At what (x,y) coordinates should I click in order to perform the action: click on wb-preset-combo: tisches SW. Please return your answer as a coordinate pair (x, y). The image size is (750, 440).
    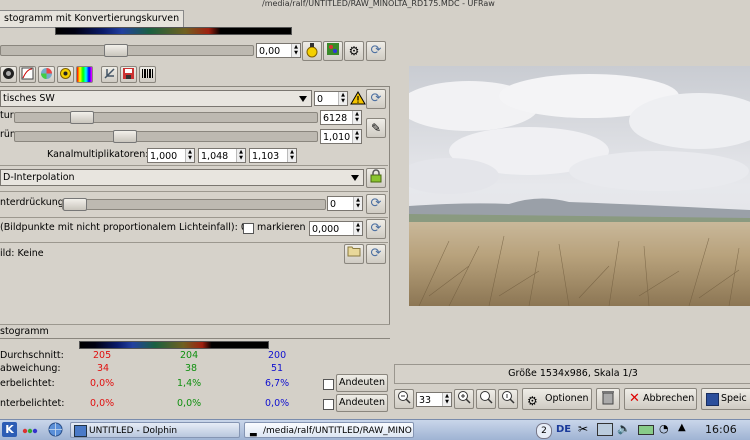
    Looking at the image, I should click on (156, 98).